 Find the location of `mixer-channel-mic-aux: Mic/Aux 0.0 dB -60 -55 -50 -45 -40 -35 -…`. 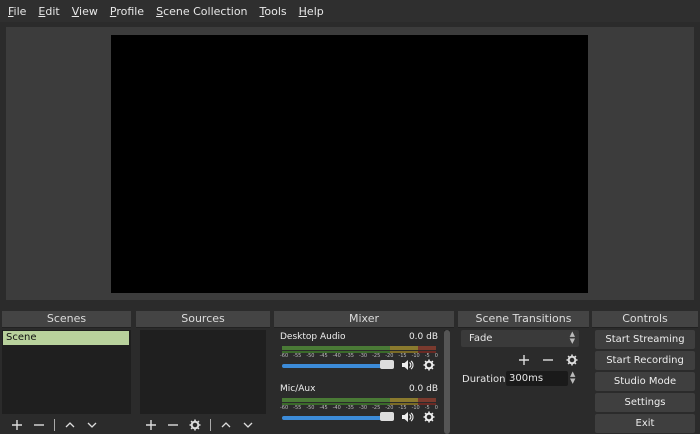

mixer-channel-mic-aux: Mic/Aux 0.0 dB -60 -55 -50 -45 -40 -35 -… is located at coordinates (358, 407).